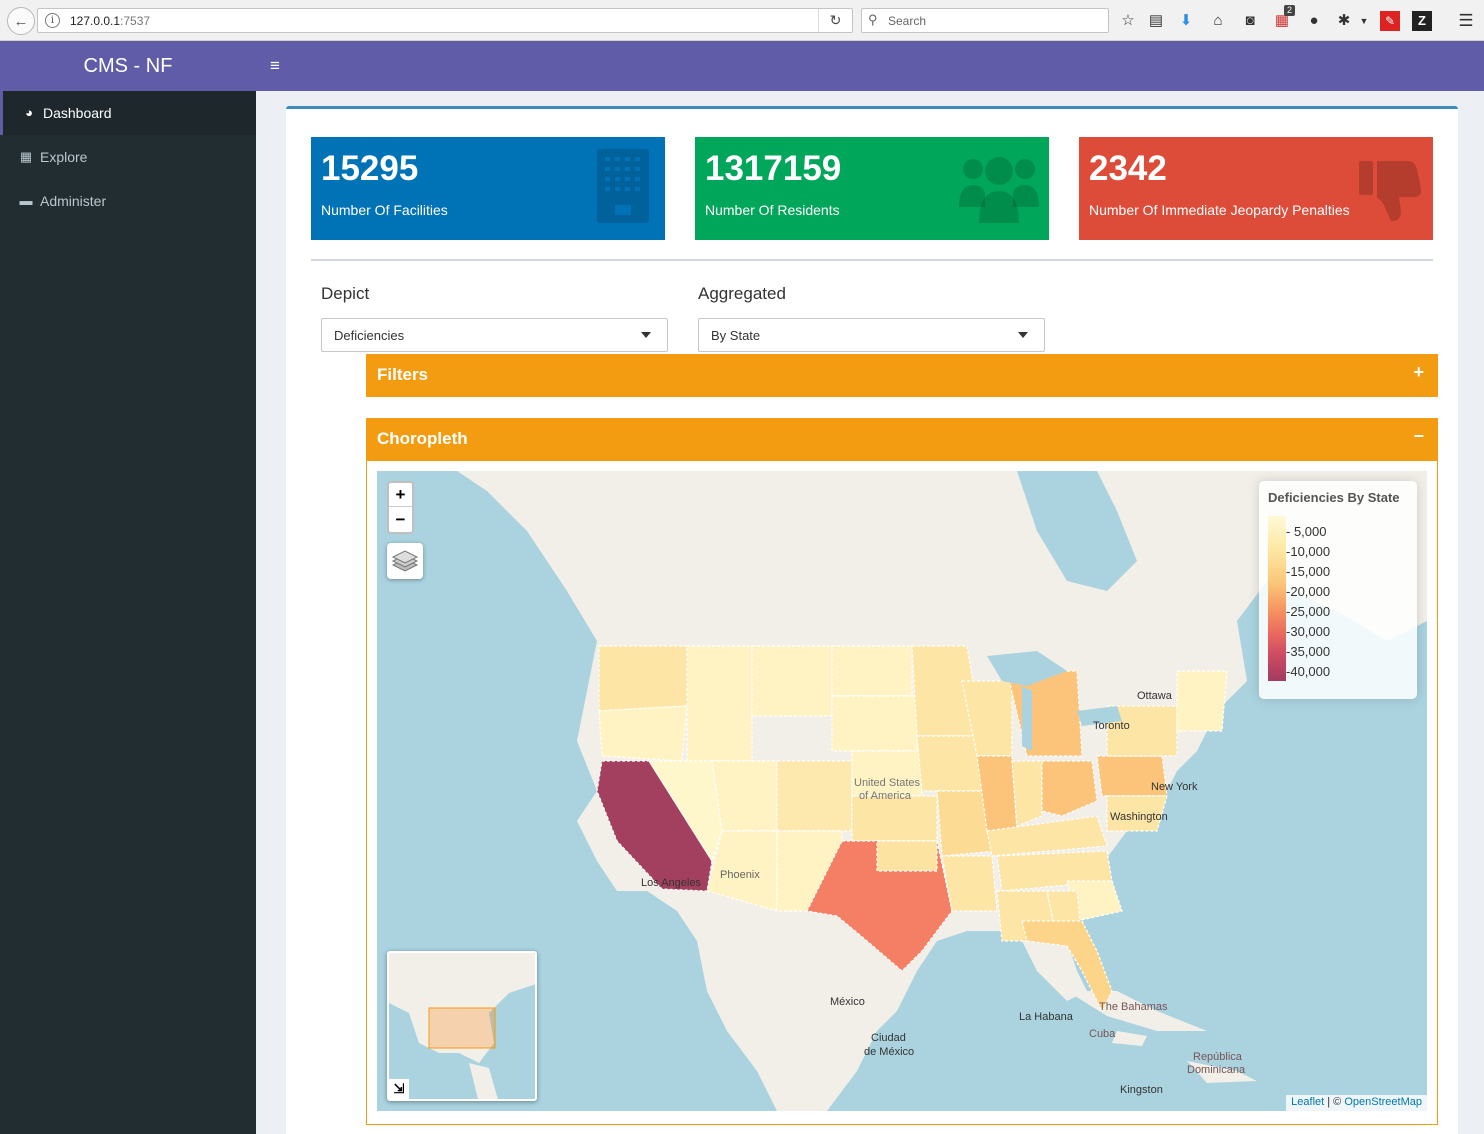  What do you see at coordinates (422, 438) in the screenshot?
I see `choropleth-title: Choropleth` at bounding box center [422, 438].